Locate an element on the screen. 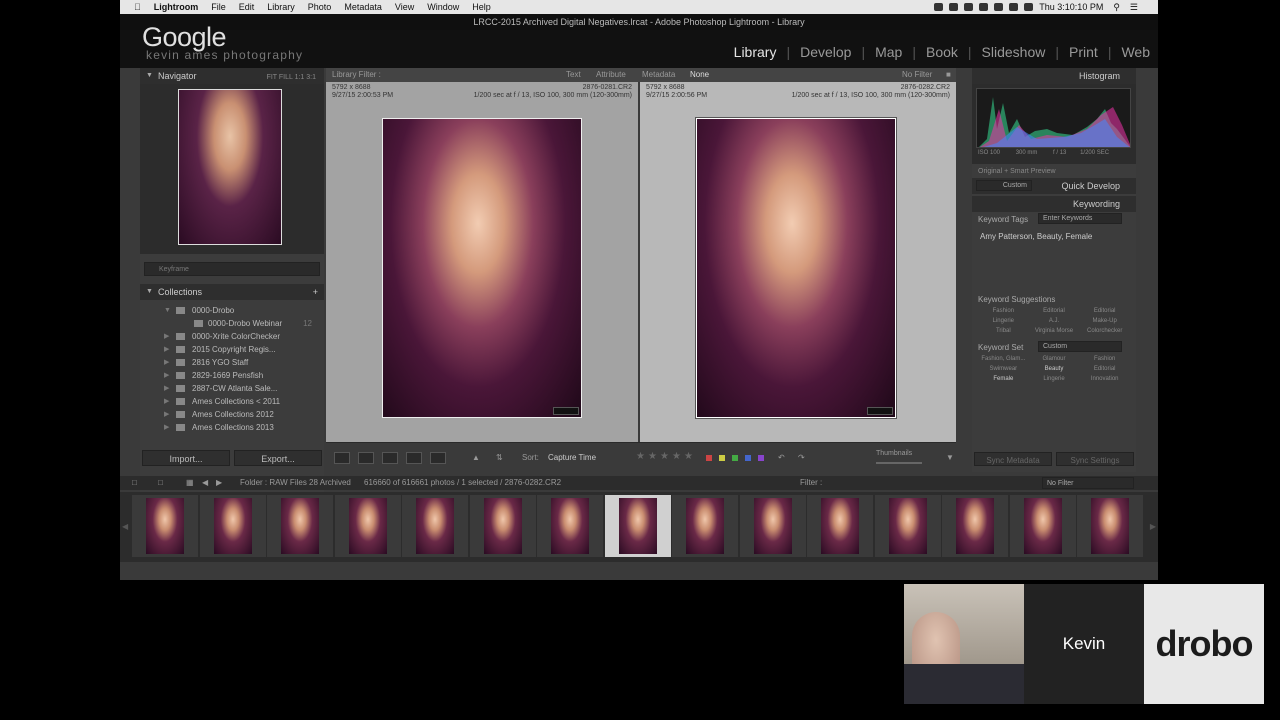 This screenshot has width=1280, height=720. filmstrip-right-icon: ▶ is located at coordinates (1153, 526).